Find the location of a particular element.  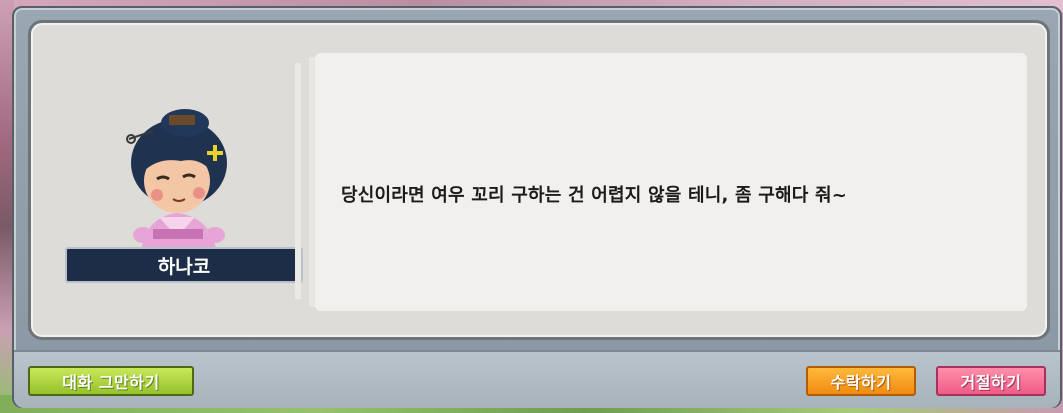

accept-button: 수락하기 is located at coordinates (861, 381).